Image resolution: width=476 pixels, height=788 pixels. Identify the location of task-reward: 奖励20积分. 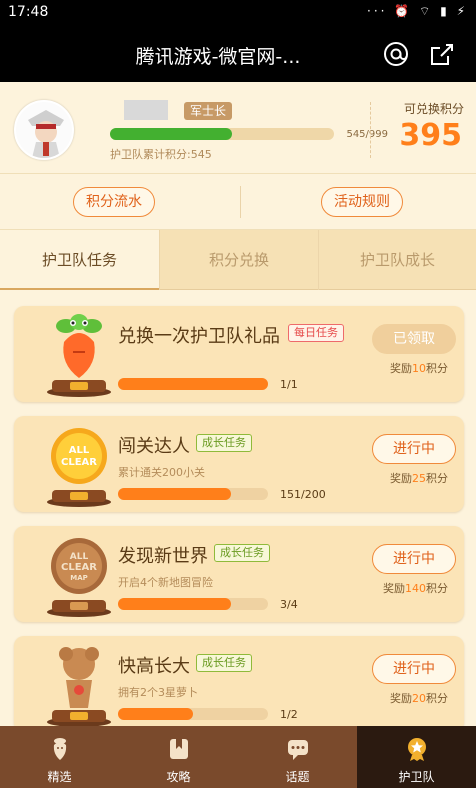
(419, 698).